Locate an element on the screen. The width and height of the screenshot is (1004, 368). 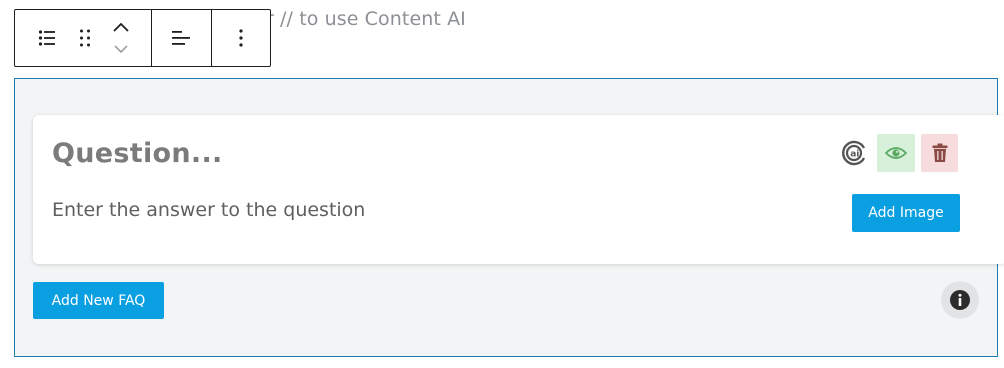
align-button is located at coordinates (181, 38).